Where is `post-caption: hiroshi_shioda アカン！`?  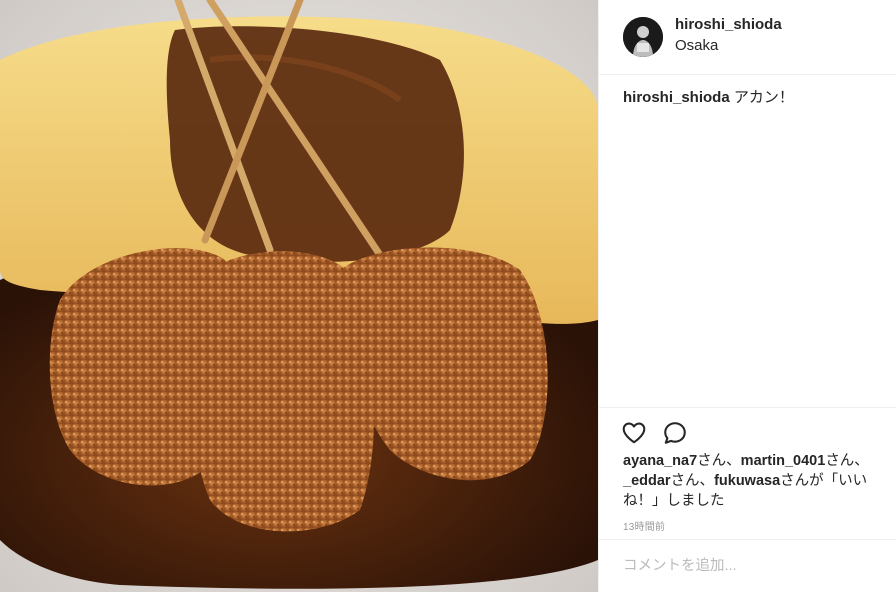
post-caption: hiroshi_shioda アカン！ is located at coordinates (708, 98).